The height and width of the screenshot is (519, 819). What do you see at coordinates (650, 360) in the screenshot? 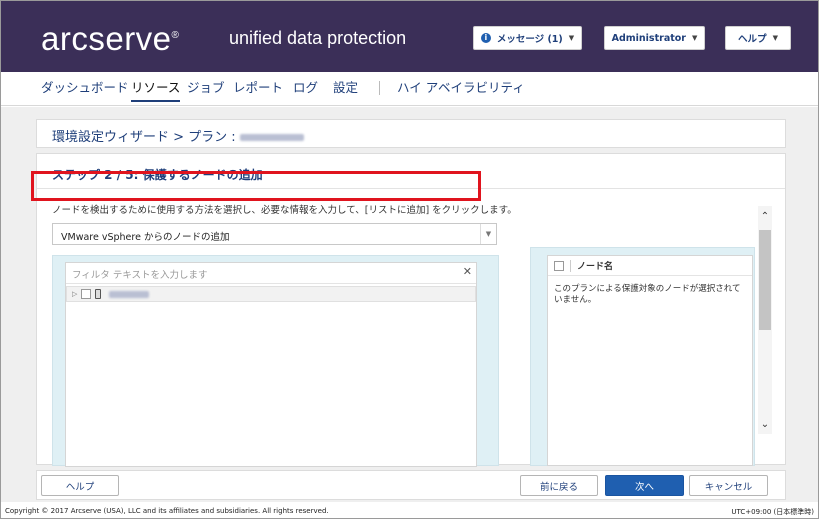
I see `selected-nodes-list: ノード名 このプランによる保護対象のノードが選択されていません。` at bounding box center [650, 360].